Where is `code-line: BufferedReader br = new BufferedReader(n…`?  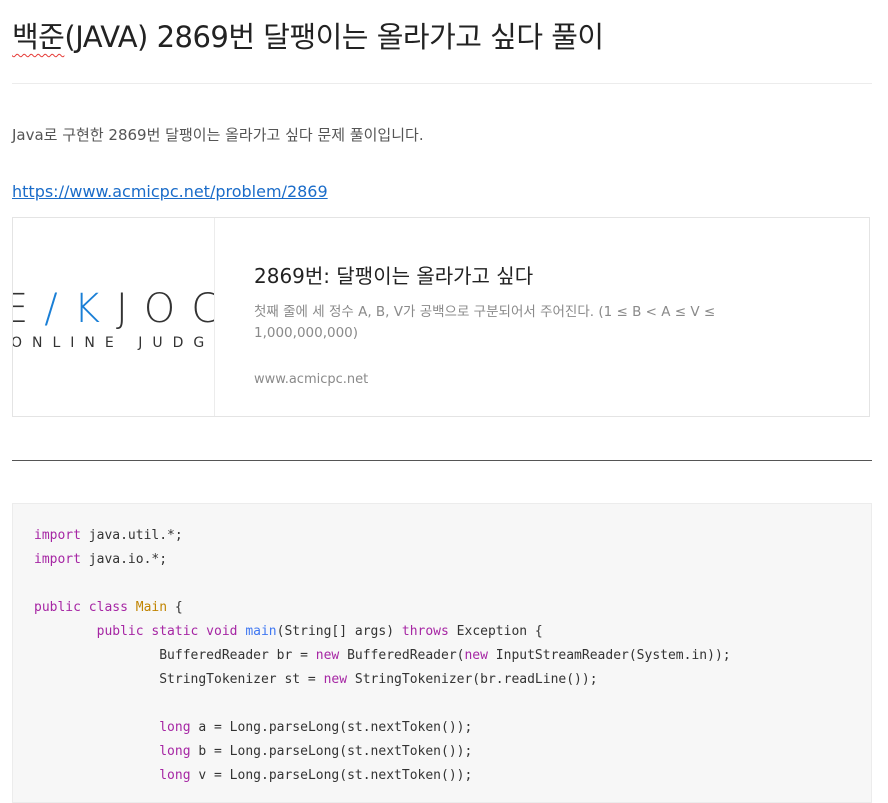 code-line: BufferedReader br = new BufferedReader(n… is located at coordinates (382, 655).